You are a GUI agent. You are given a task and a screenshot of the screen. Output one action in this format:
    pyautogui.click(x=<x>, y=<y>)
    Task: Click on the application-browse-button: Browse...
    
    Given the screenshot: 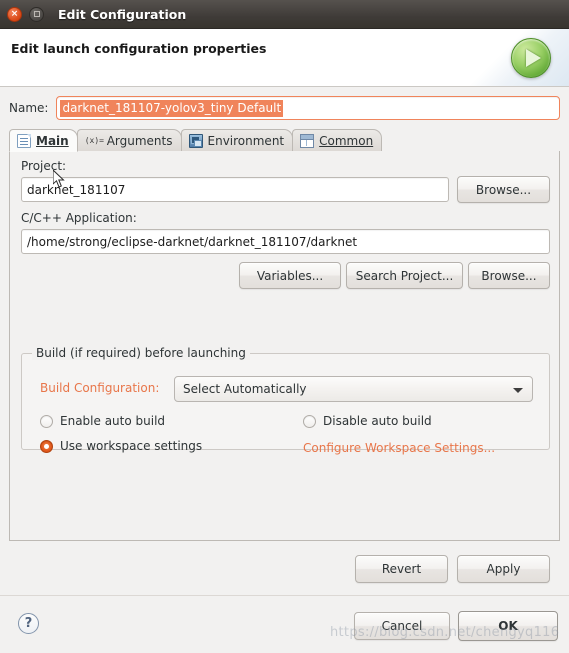 What is the action you would take?
    pyautogui.click(x=509, y=275)
    